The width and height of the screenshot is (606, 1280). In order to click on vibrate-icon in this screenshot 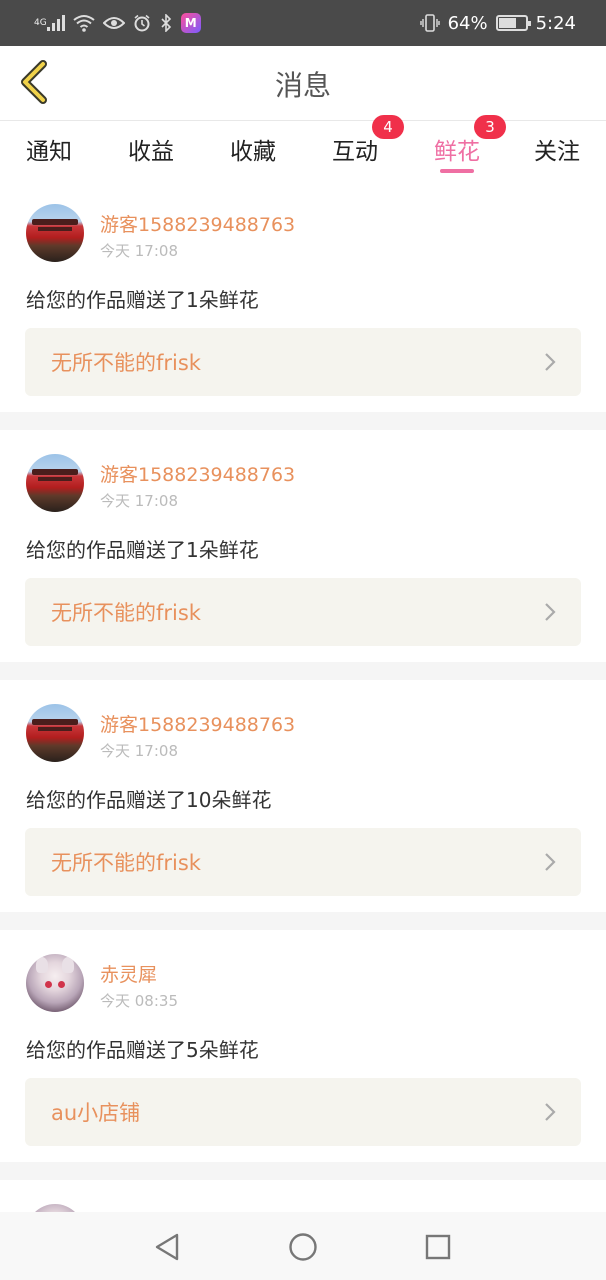, I will do `click(429, 23)`.